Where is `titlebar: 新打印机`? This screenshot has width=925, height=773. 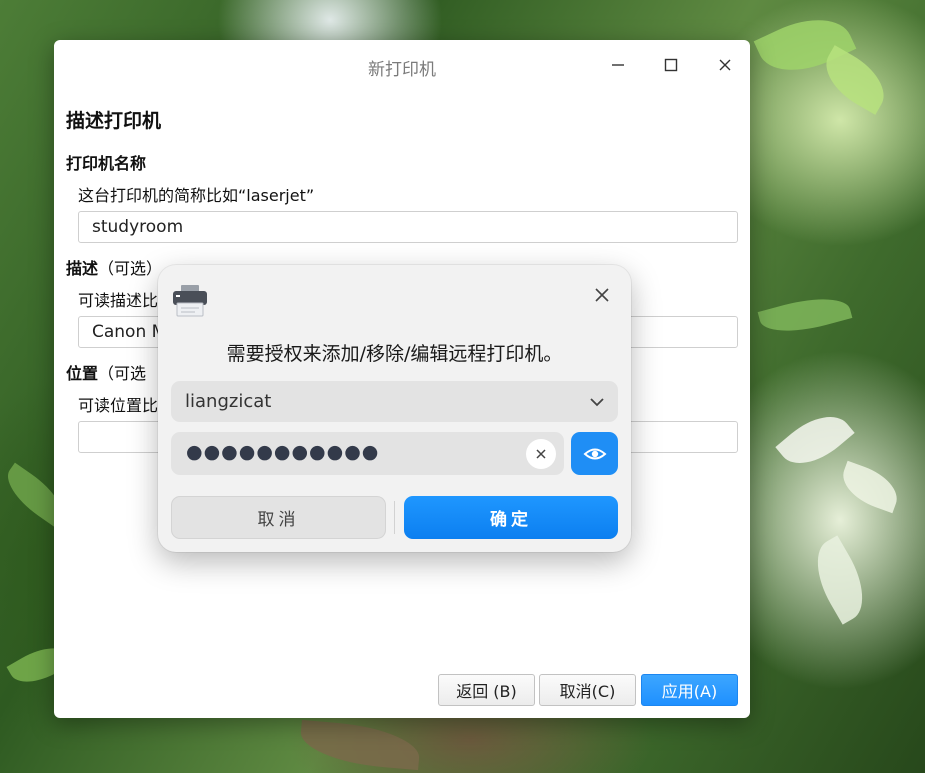 titlebar: 新打印机 is located at coordinates (402, 65).